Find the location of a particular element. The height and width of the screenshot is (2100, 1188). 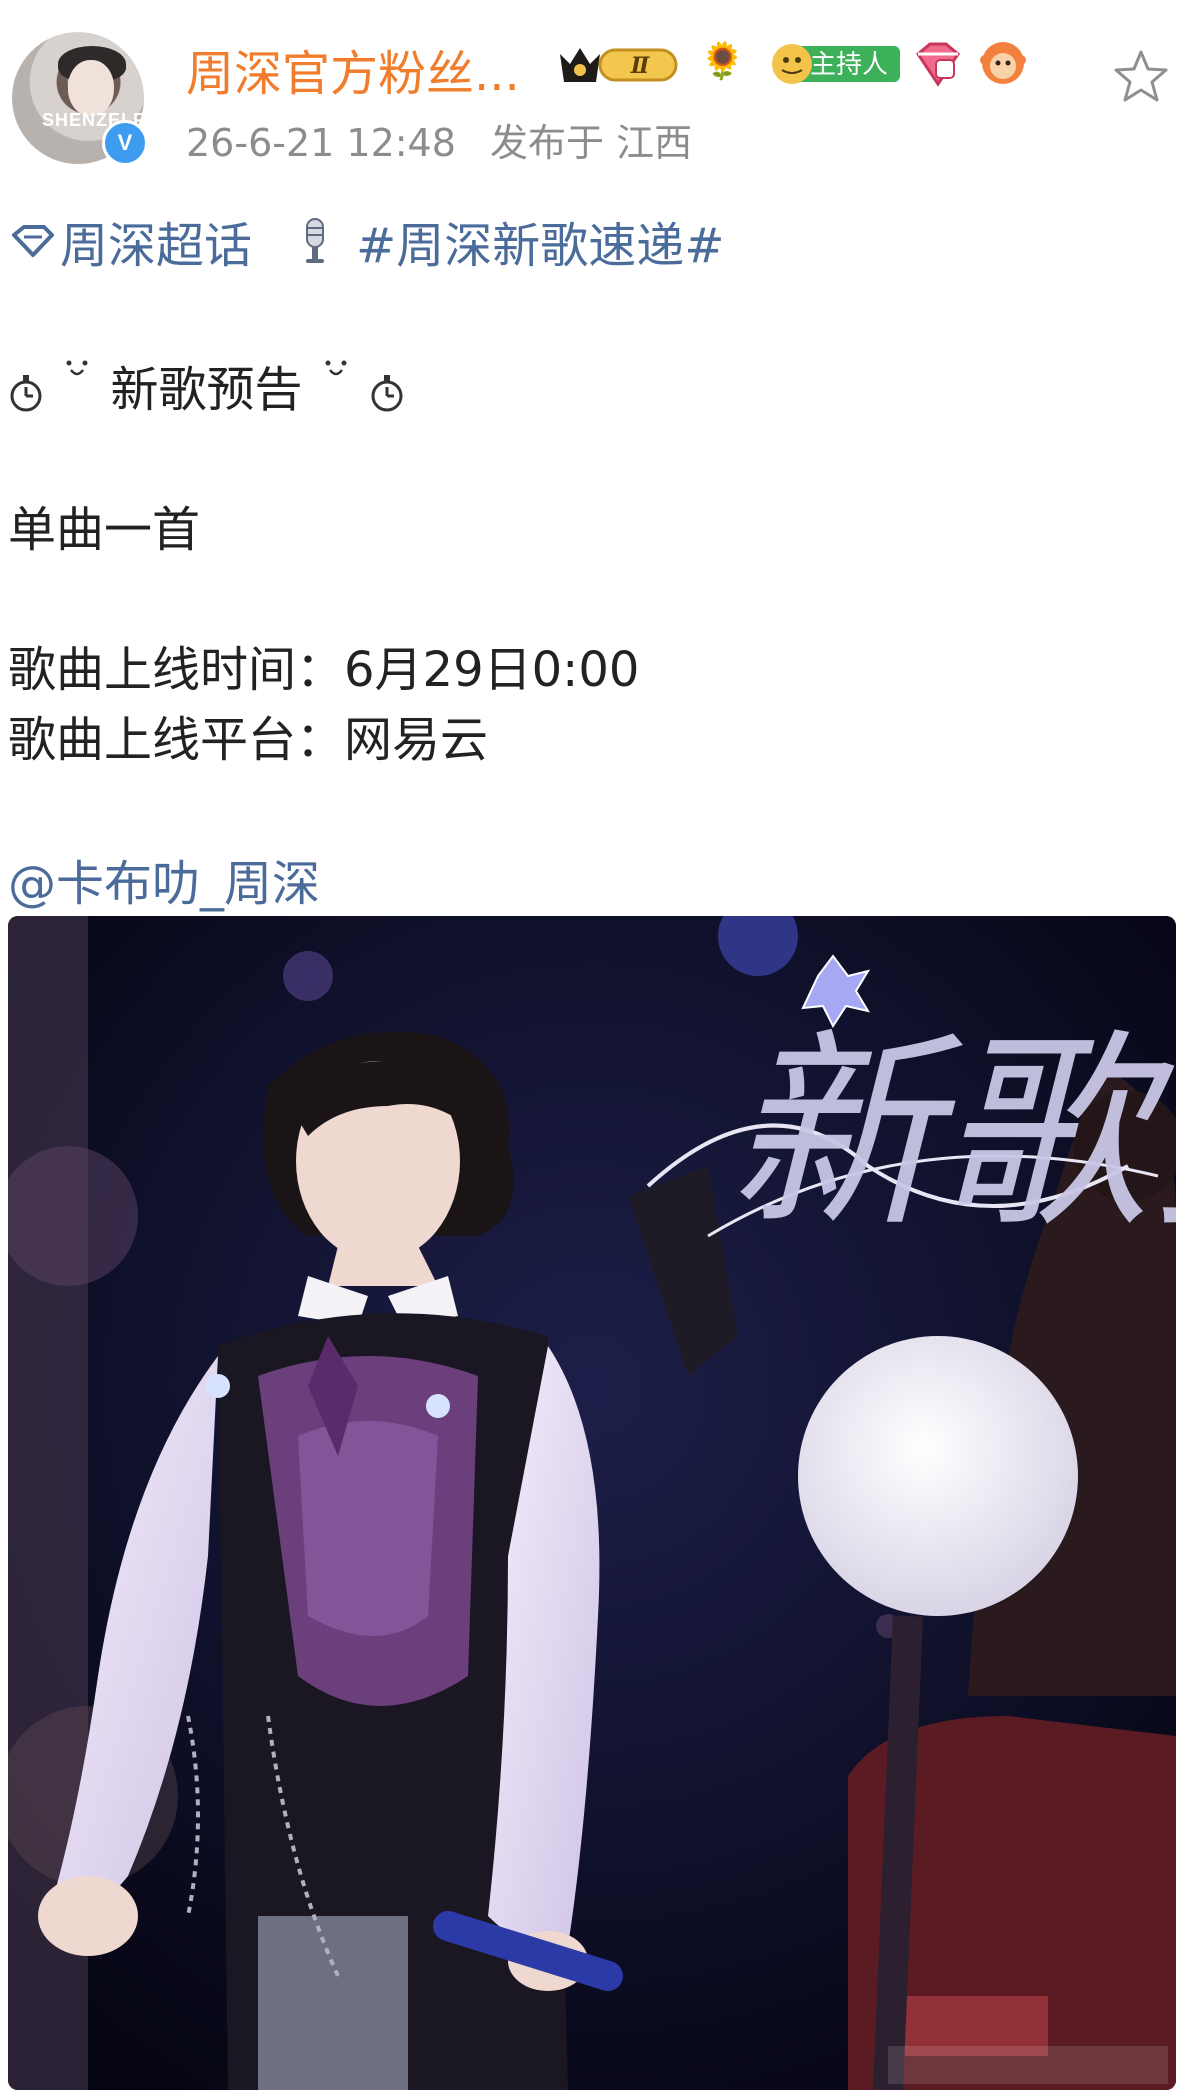

level-text: Ⅱ is located at coordinates (640, 66).